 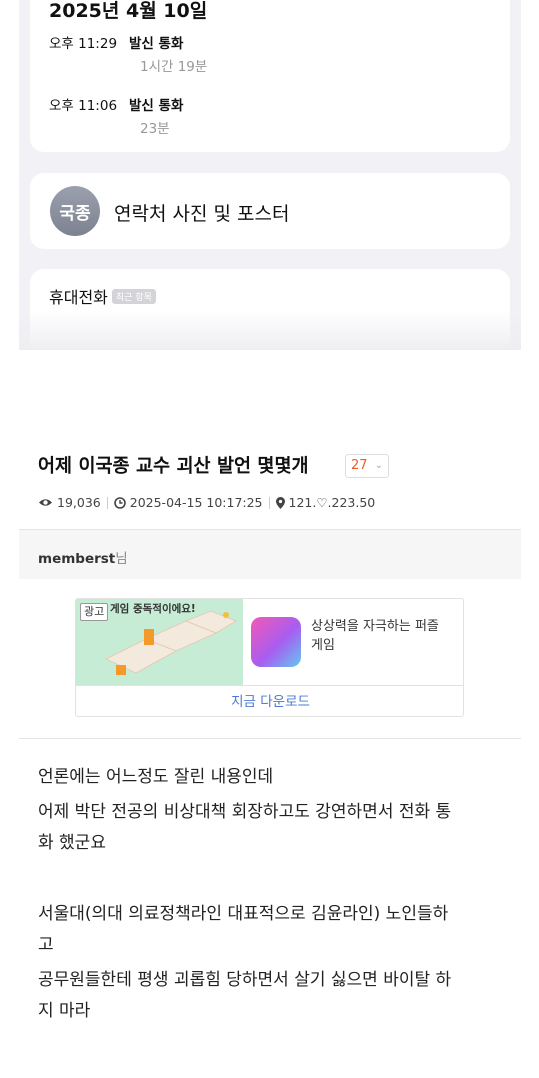 I want to click on eye-icon, so click(x=45, y=502).